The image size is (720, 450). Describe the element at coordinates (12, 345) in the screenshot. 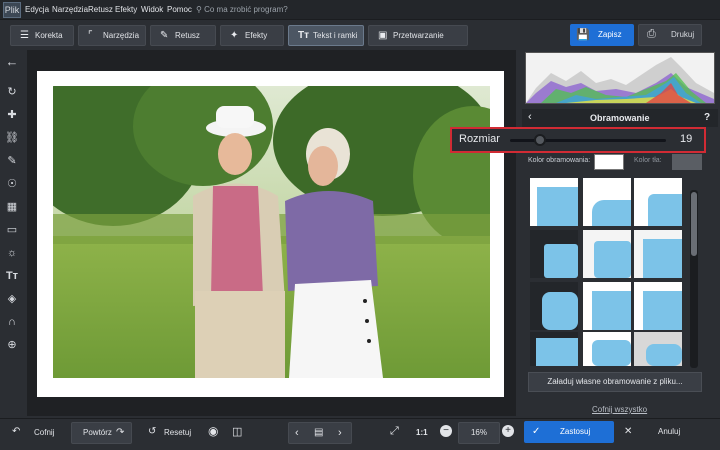

I see `crosshair-icon: ⊕` at that location.